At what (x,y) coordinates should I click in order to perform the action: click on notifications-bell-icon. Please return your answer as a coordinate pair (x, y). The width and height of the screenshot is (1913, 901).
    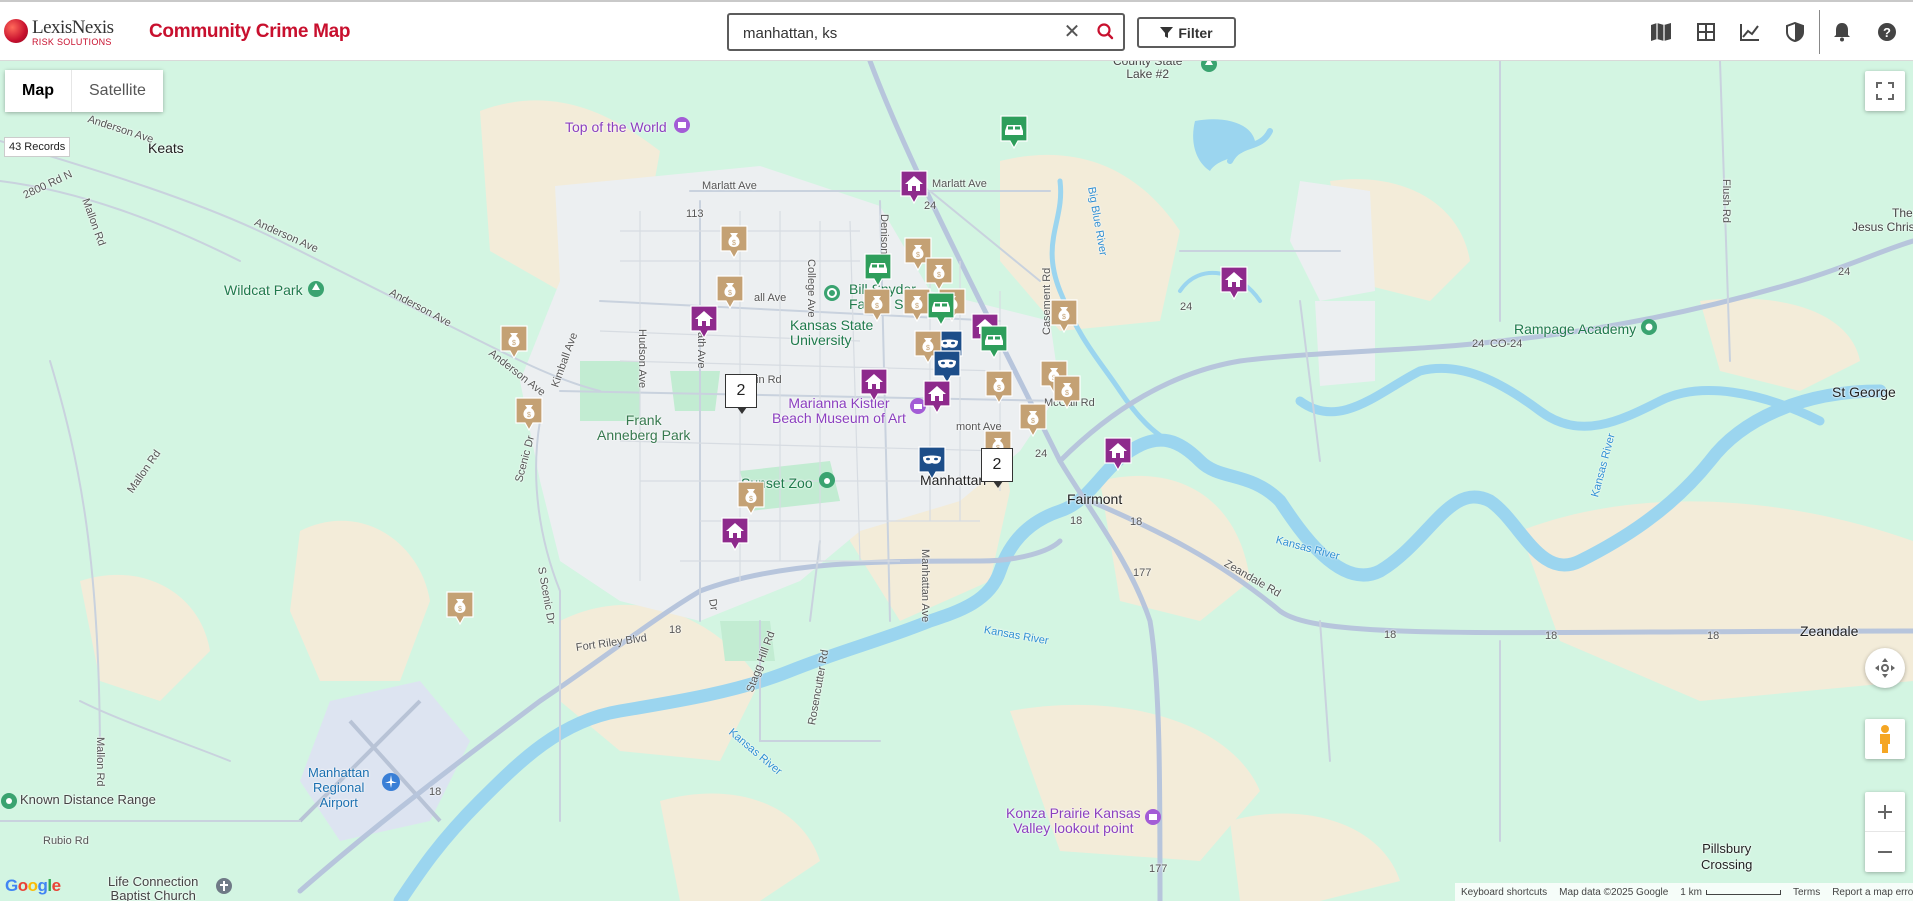
    Looking at the image, I should click on (1842, 32).